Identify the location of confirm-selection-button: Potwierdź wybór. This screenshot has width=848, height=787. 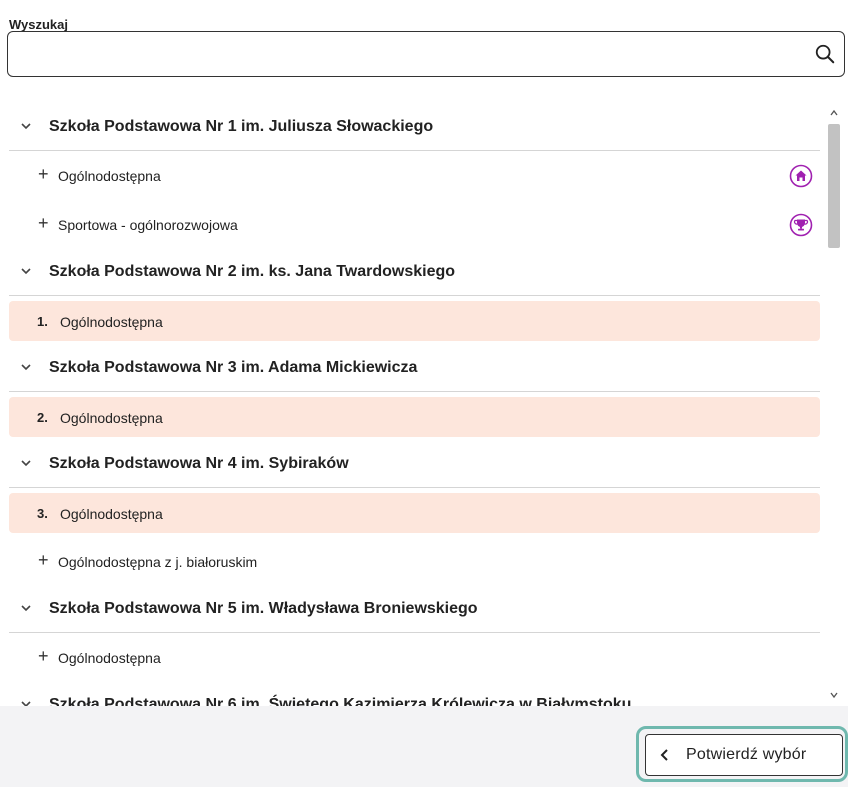
(744, 755).